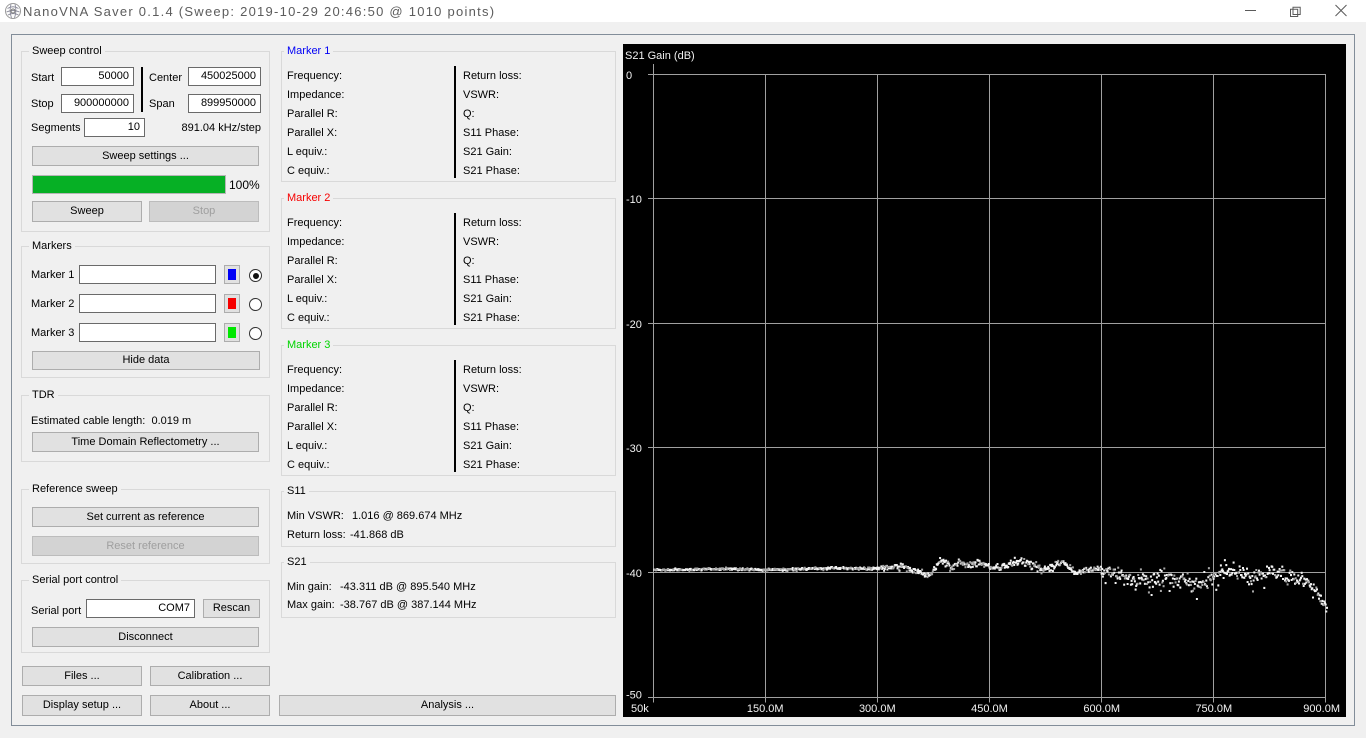 This screenshot has height=738, width=1366. What do you see at coordinates (634, 200) in the screenshot?
I see `svg-text: -10` at bounding box center [634, 200].